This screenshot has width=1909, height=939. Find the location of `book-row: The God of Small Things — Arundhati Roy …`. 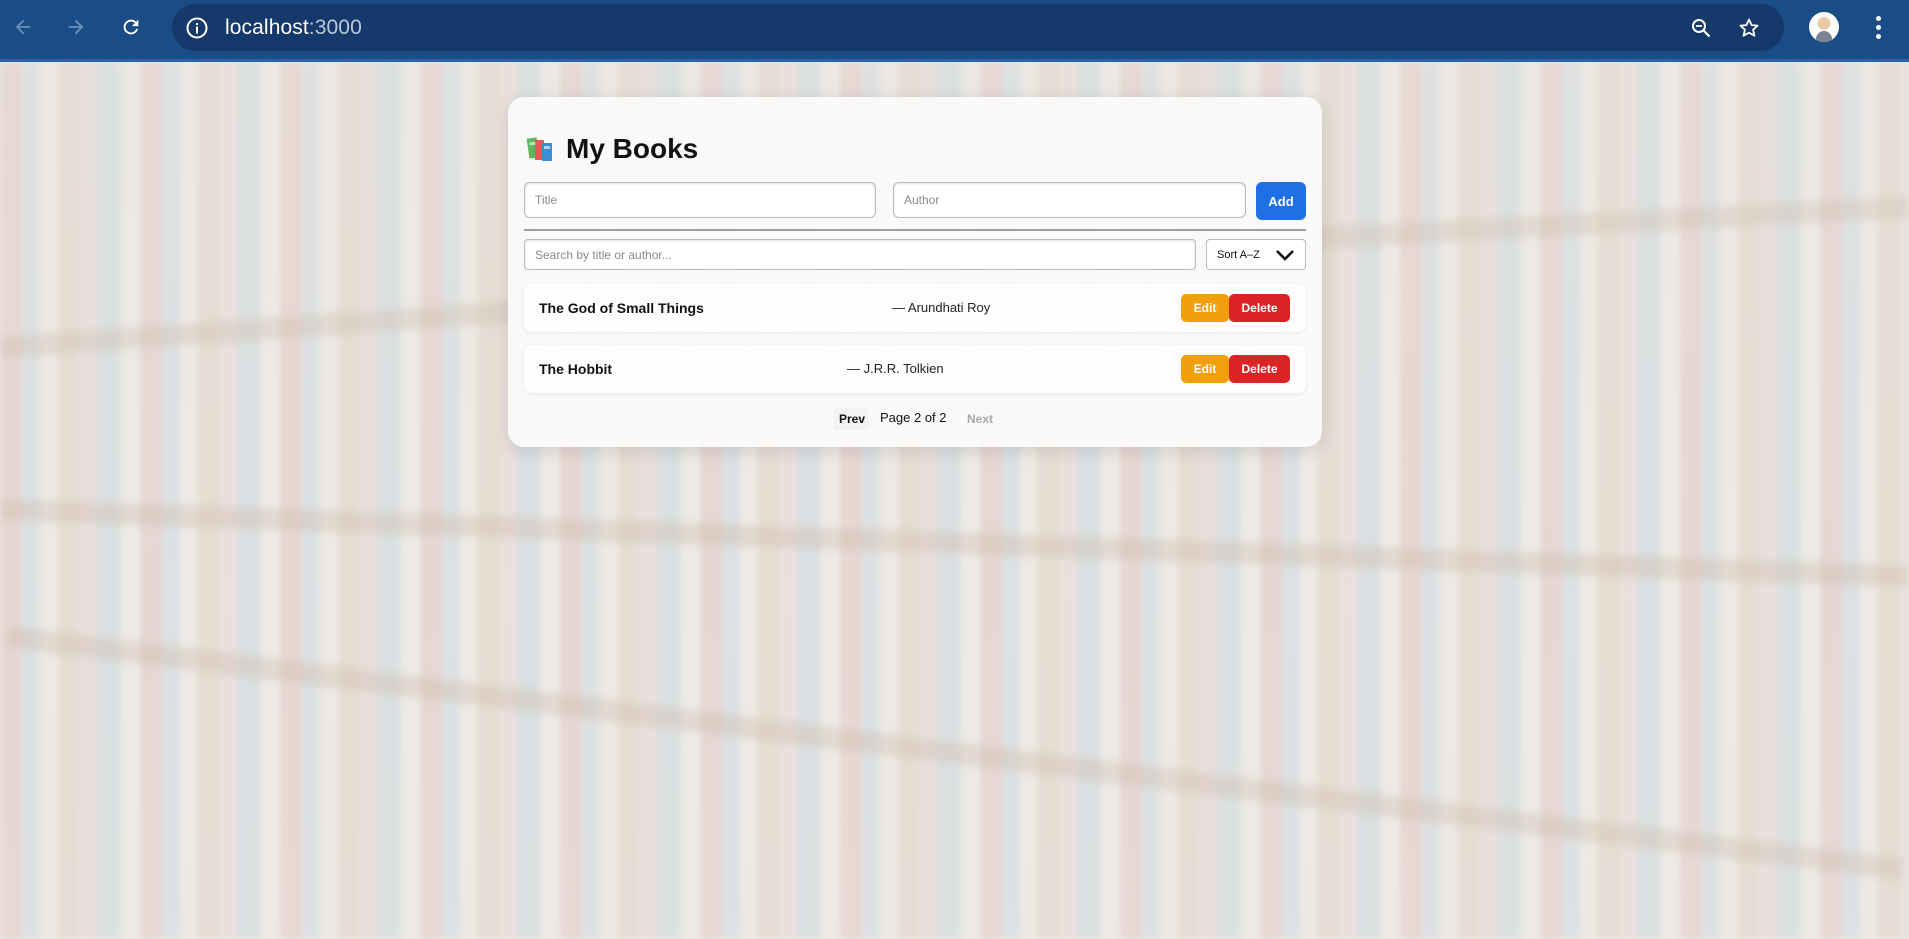

book-row: The God of Small Things — Arundhati Roy … is located at coordinates (915, 308).